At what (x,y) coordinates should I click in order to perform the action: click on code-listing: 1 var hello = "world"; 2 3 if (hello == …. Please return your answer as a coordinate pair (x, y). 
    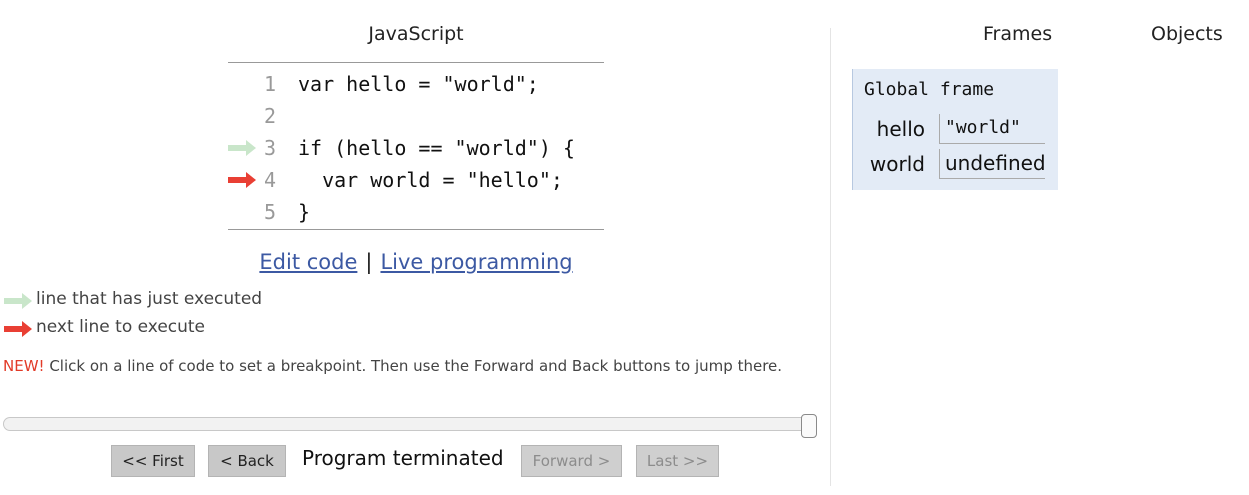
    Looking at the image, I should click on (416, 146).